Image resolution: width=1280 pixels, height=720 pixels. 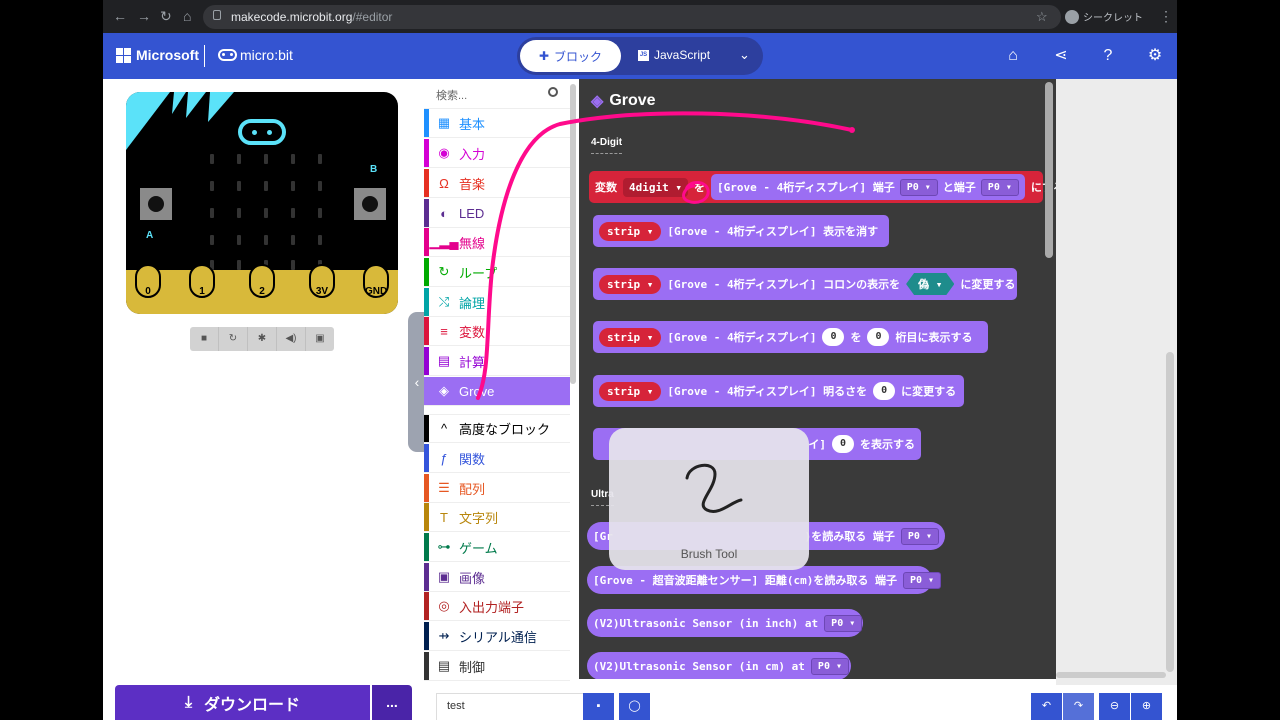 I want to click on boolean-dropdown: 偽 ▾, so click(x=930, y=284).